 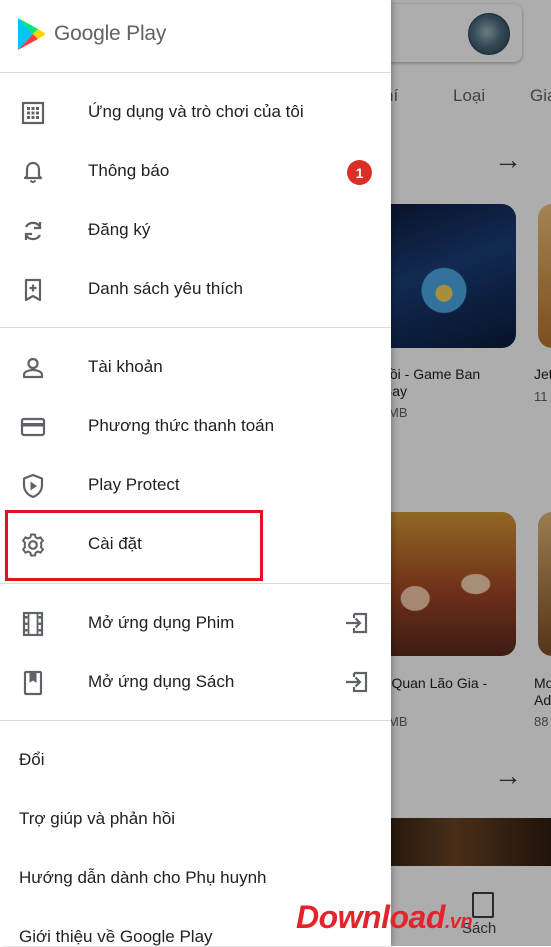 What do you see at coordinates (195, 367) in the screenshot?
I see `menu-item-account: Tài khoản` at bounding box center [195, 367].